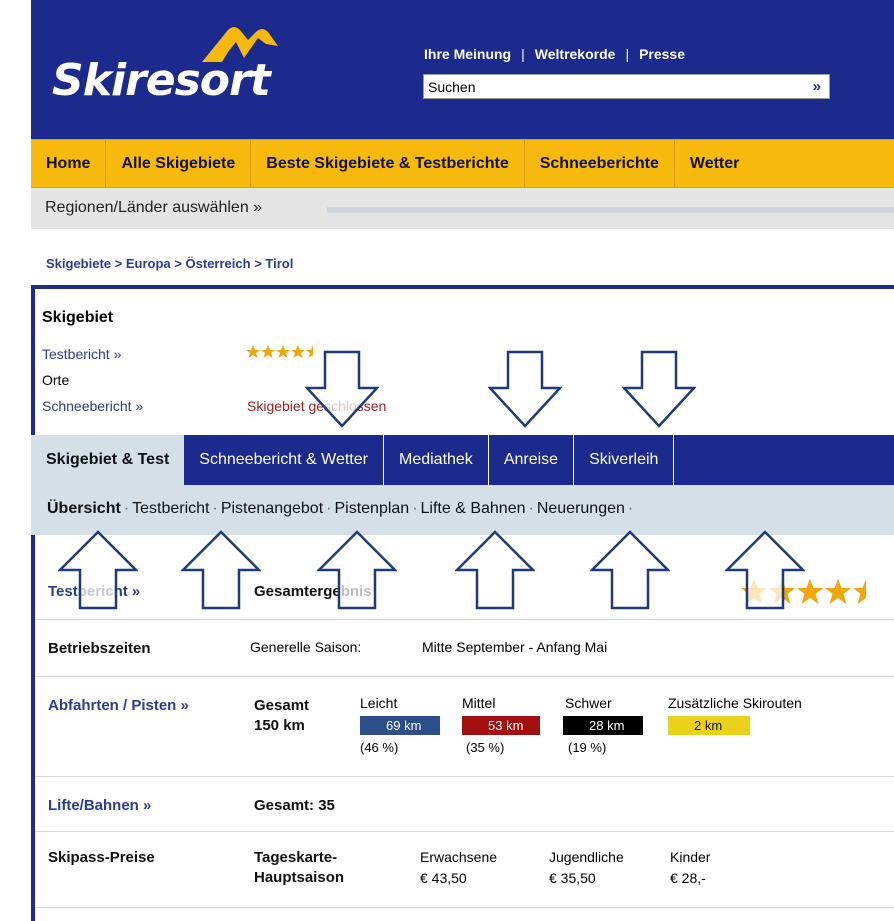  Describe the element at coordinates (459, 857) in the screenshot. I see `price-erwachsene-label: Erwachsene` at that location.